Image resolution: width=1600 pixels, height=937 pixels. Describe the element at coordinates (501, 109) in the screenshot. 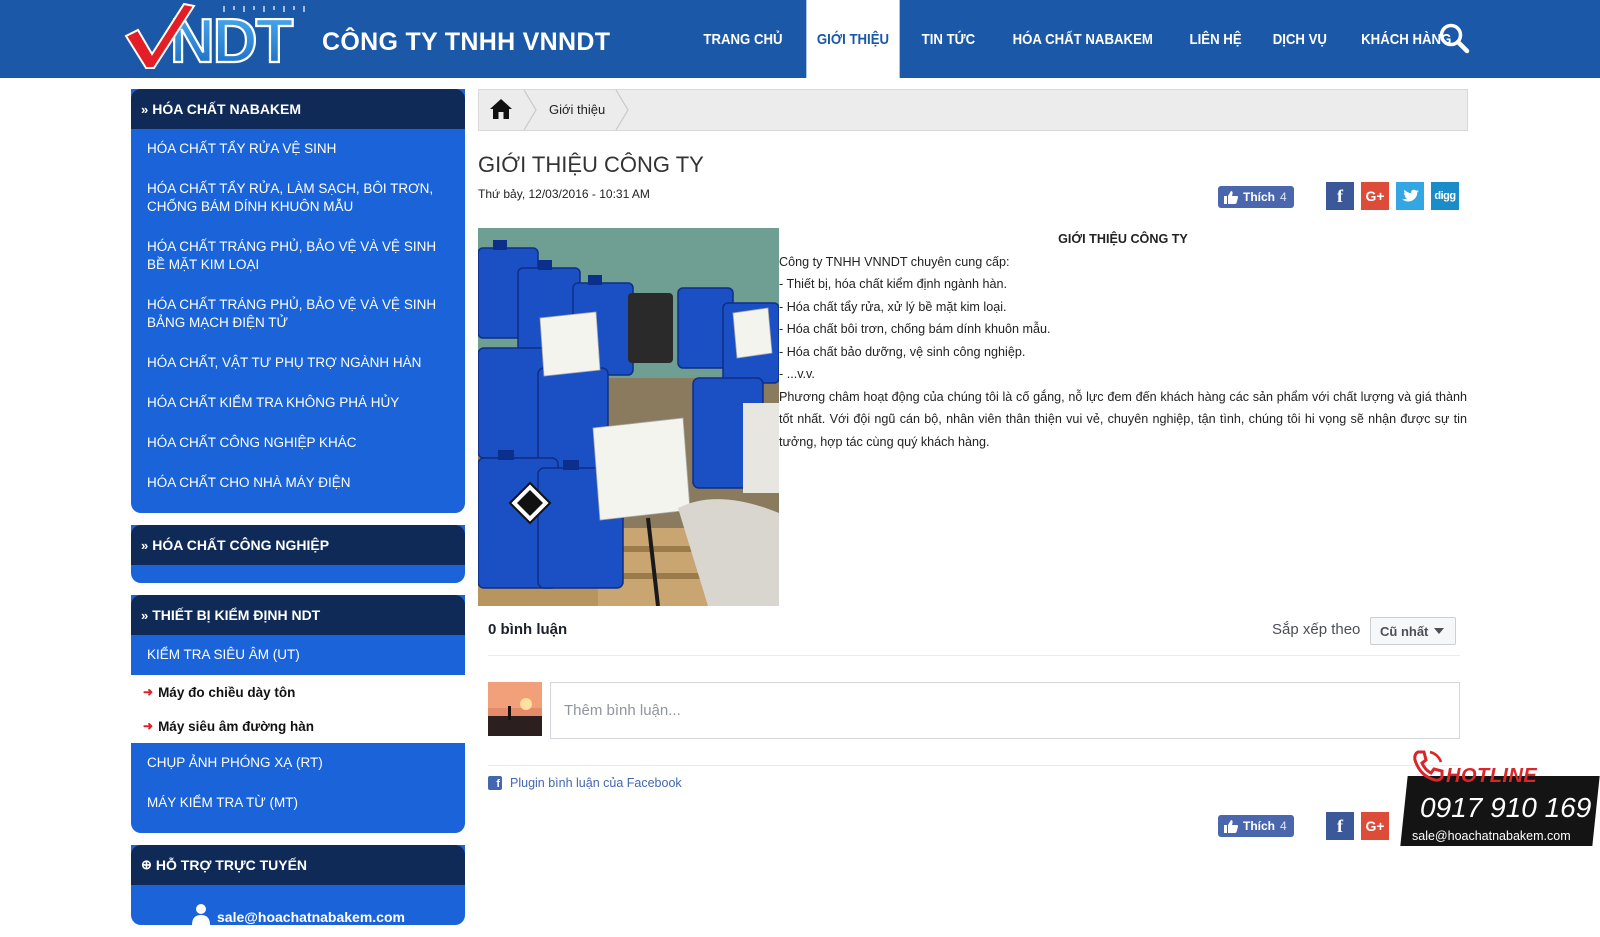

I see `home-icon` at that location.